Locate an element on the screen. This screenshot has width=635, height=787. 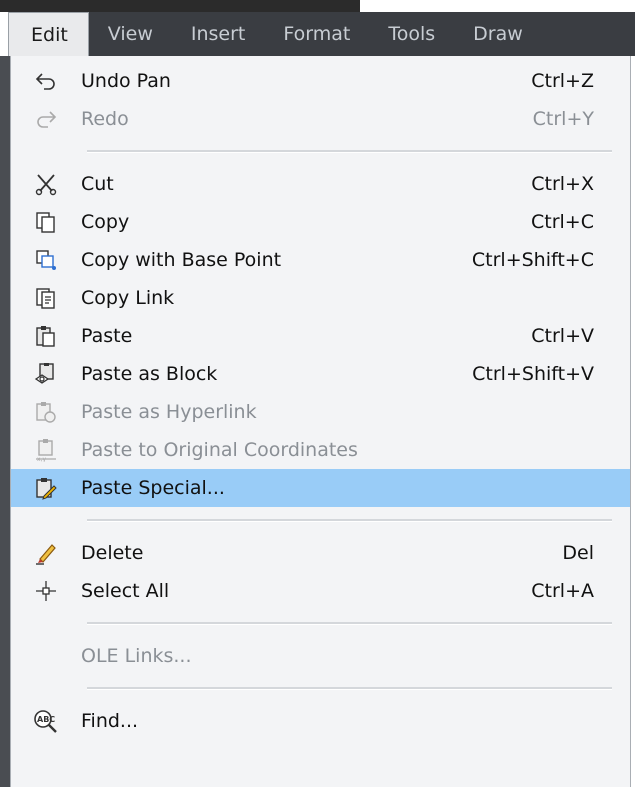
menu-bar: Edit View Insert Format Tools Draw is located at coordinates (321, 34).